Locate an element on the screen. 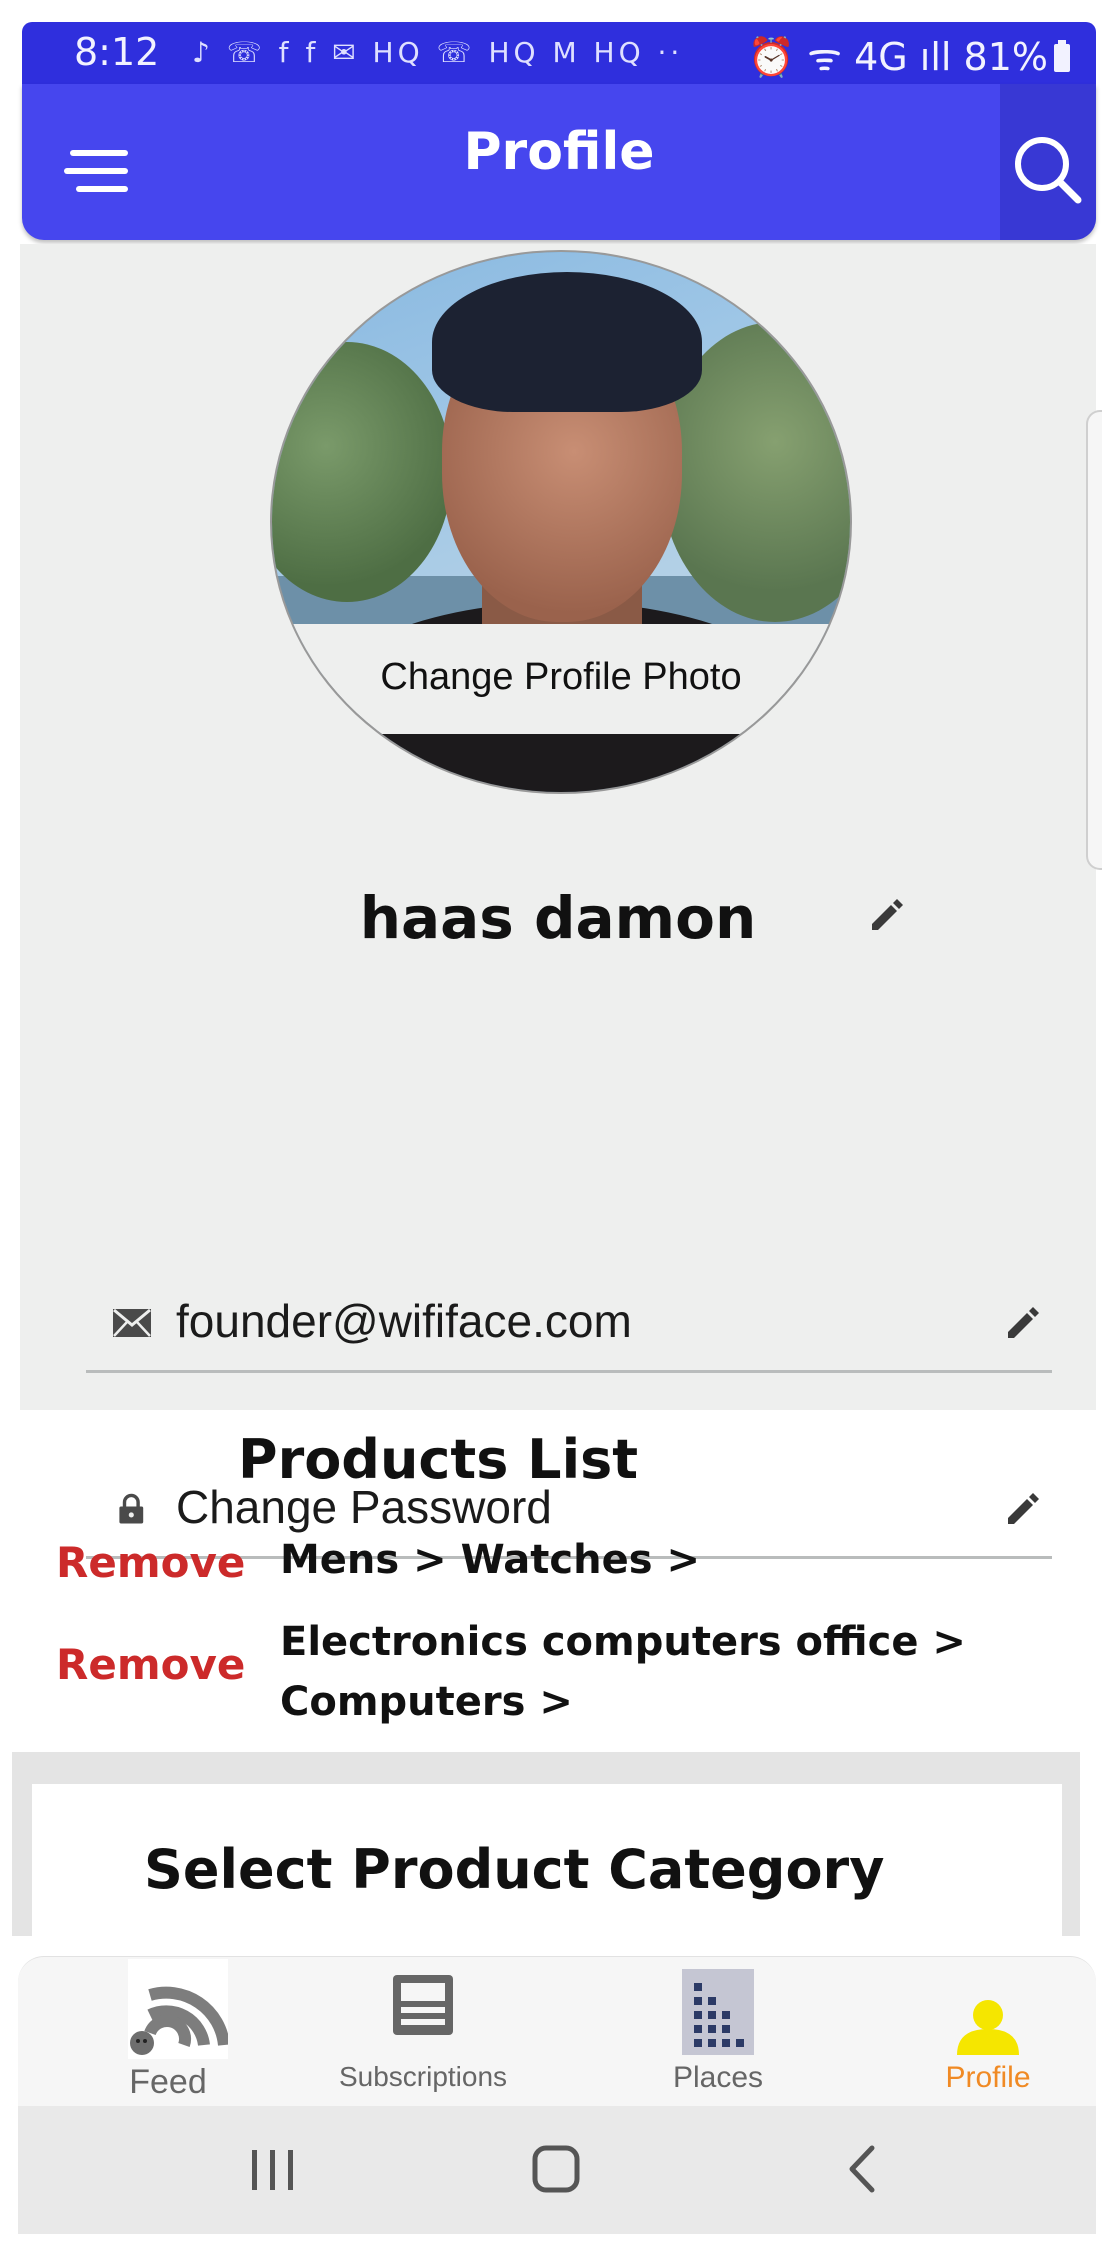  nav-label-subscriptions: Subscriptions is located at coordinates (423, 2076).